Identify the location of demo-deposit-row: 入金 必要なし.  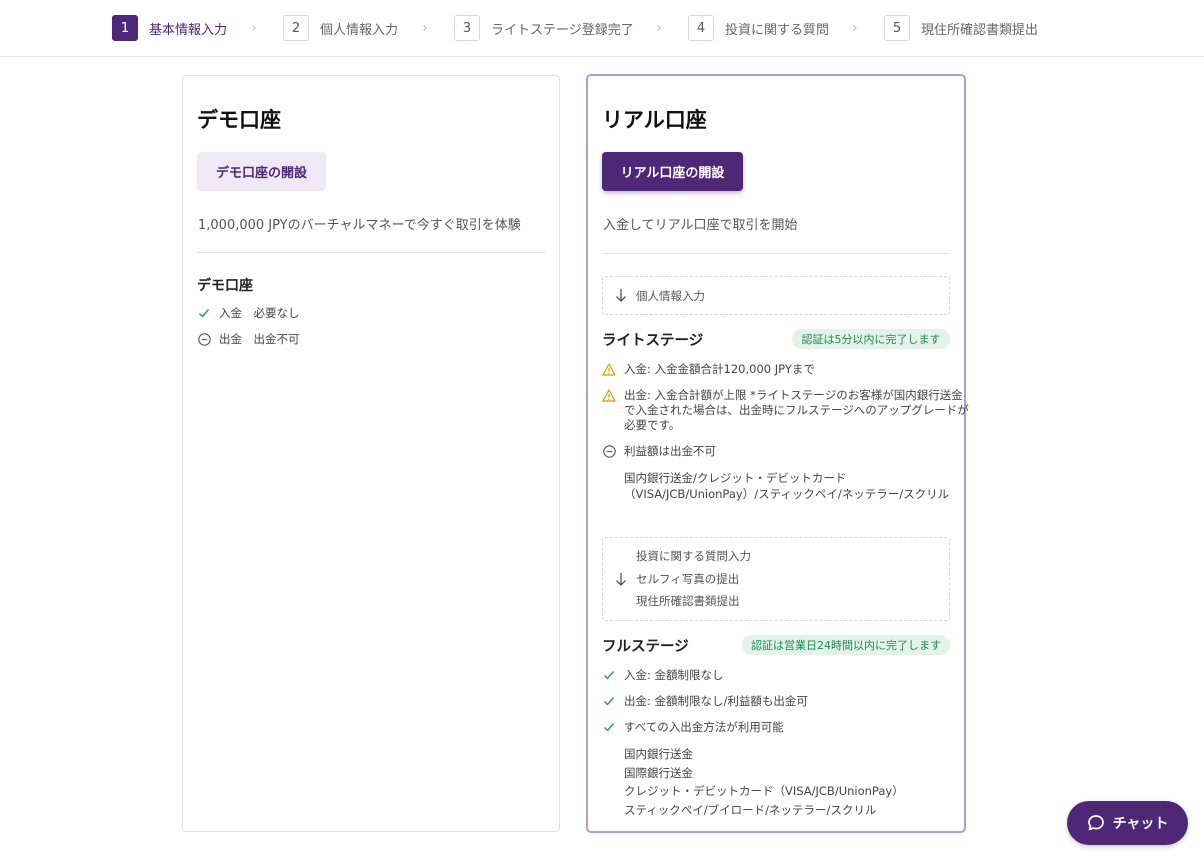
(248, 313).